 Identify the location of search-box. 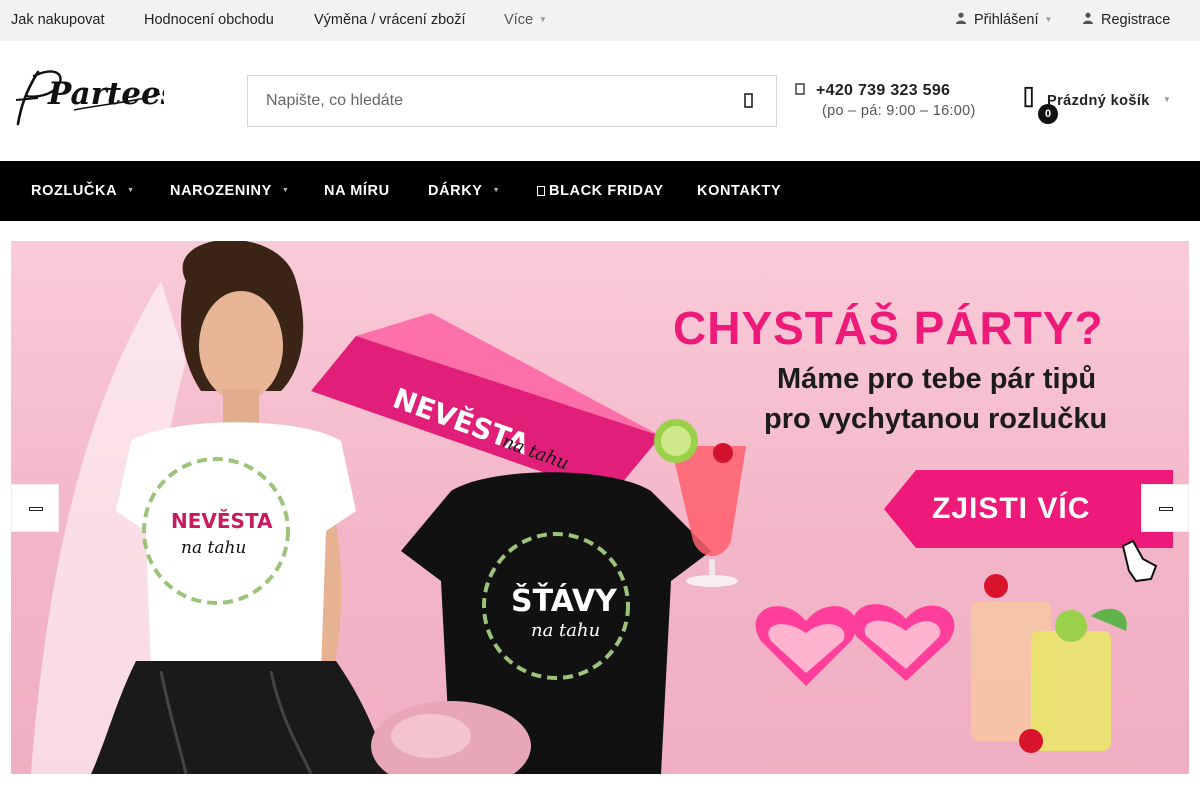
(512, 101).